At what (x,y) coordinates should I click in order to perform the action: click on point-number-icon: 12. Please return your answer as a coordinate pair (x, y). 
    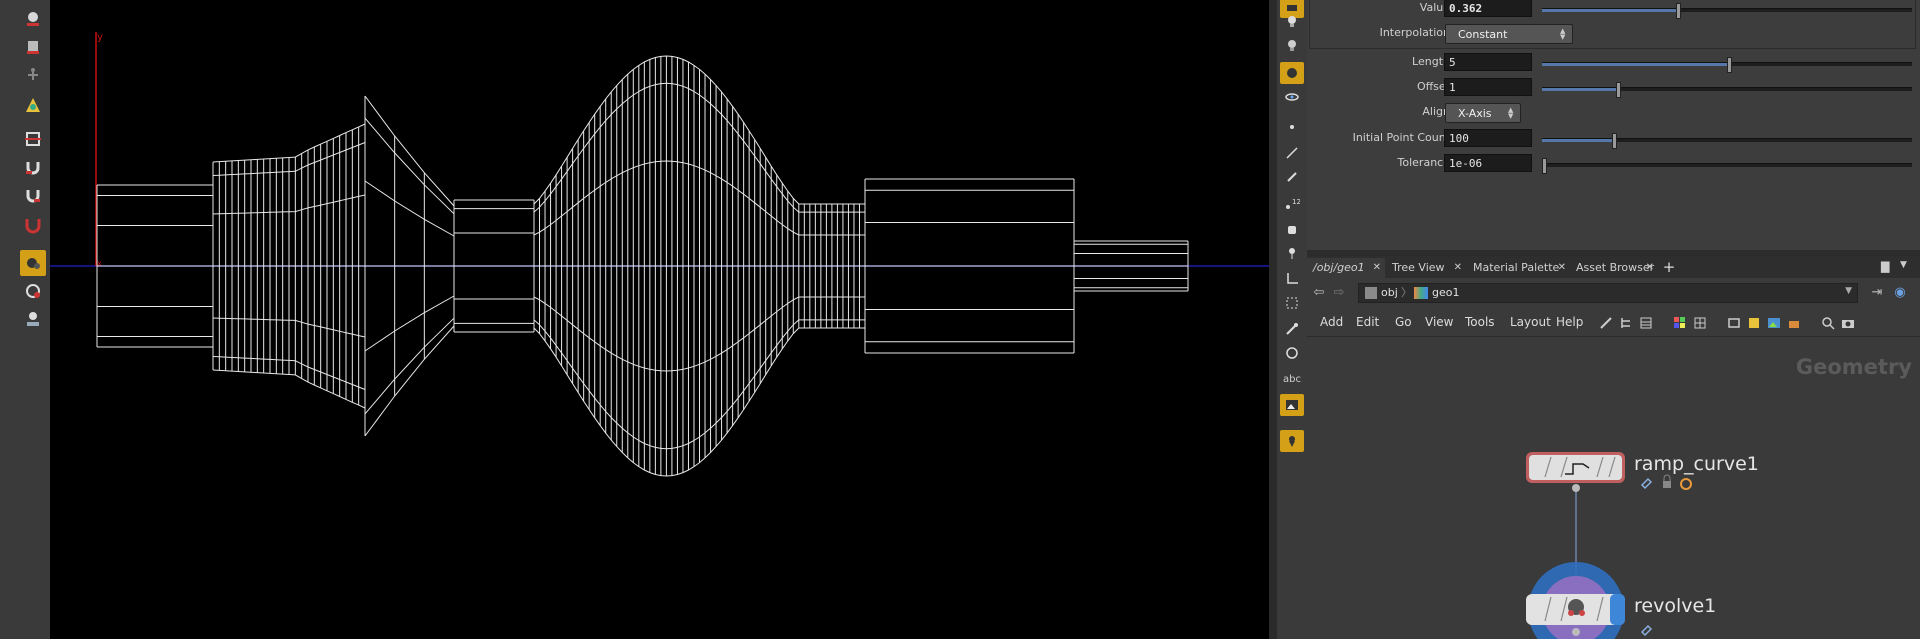
    Looking at the image, I should click on (1292, 203).